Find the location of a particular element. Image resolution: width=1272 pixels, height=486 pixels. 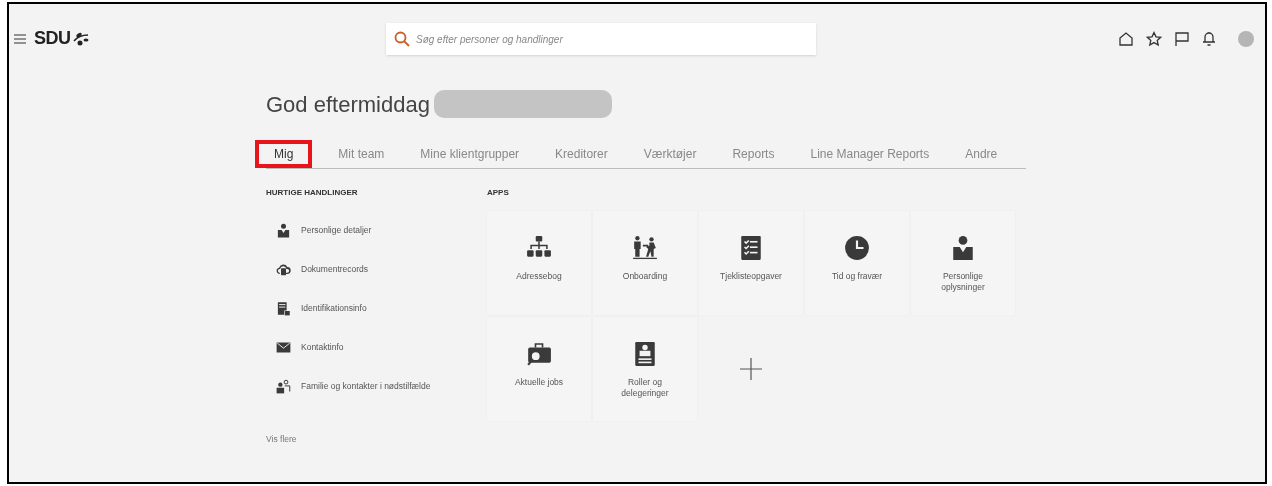

tab: Mig is located at coordinates (284, 154).